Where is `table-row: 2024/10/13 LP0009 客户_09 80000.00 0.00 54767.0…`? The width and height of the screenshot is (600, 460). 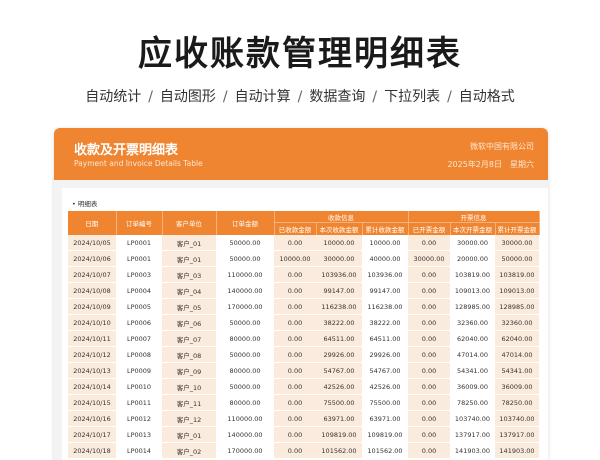
table-row: 2024/10/13 LP0009 客户_09 80000.00 0.00 54767.0… is located at coordinates (303, 370).